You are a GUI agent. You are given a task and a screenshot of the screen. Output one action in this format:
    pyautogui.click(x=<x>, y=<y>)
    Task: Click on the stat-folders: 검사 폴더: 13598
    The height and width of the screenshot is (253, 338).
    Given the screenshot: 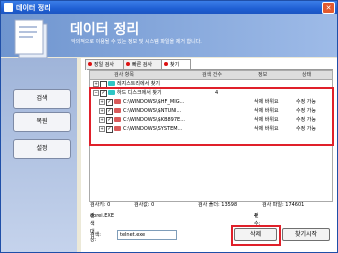 What is the action you would take?
    pyautogui.click(x=218, y=205)
    